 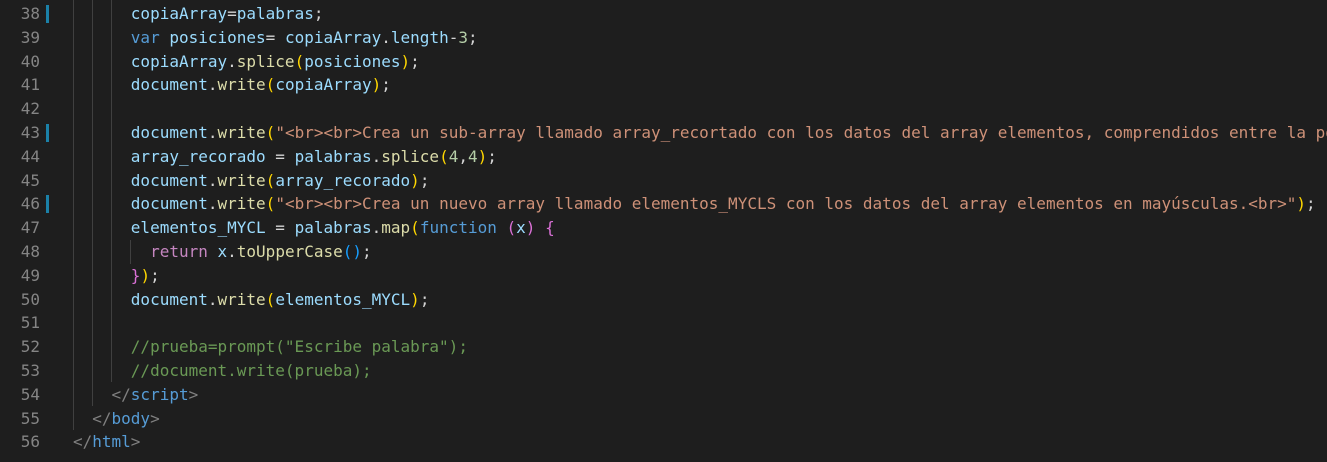 What do you see at coordinates (30, 275) in the screenshot?
I see `line-number: 49` at bounding box center [30, 275].